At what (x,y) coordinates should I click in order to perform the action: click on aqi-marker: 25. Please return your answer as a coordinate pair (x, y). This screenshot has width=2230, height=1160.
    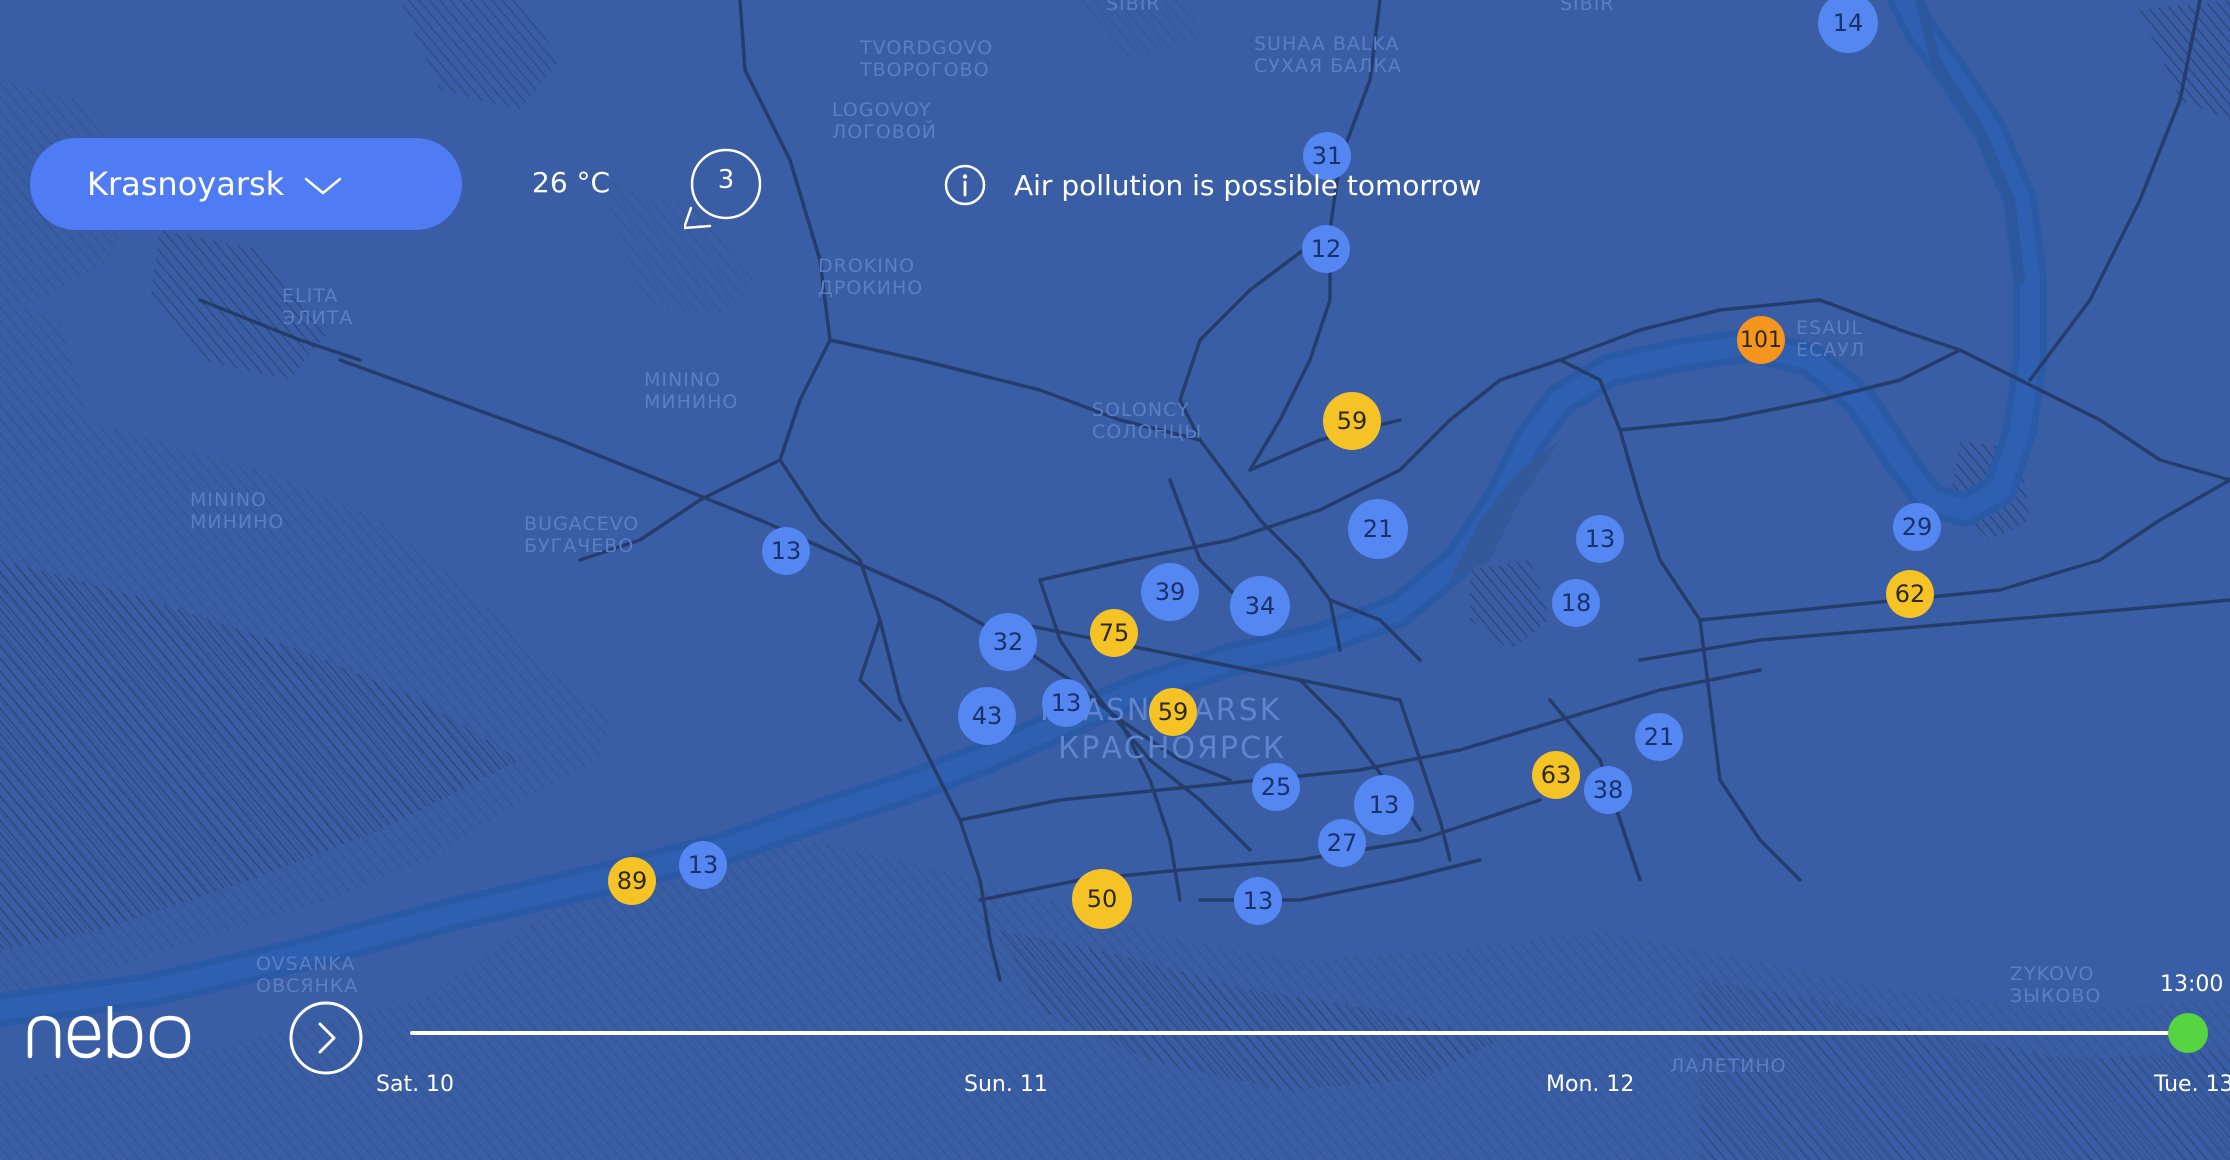
    Looking at the image, I should click on (1276, 787).